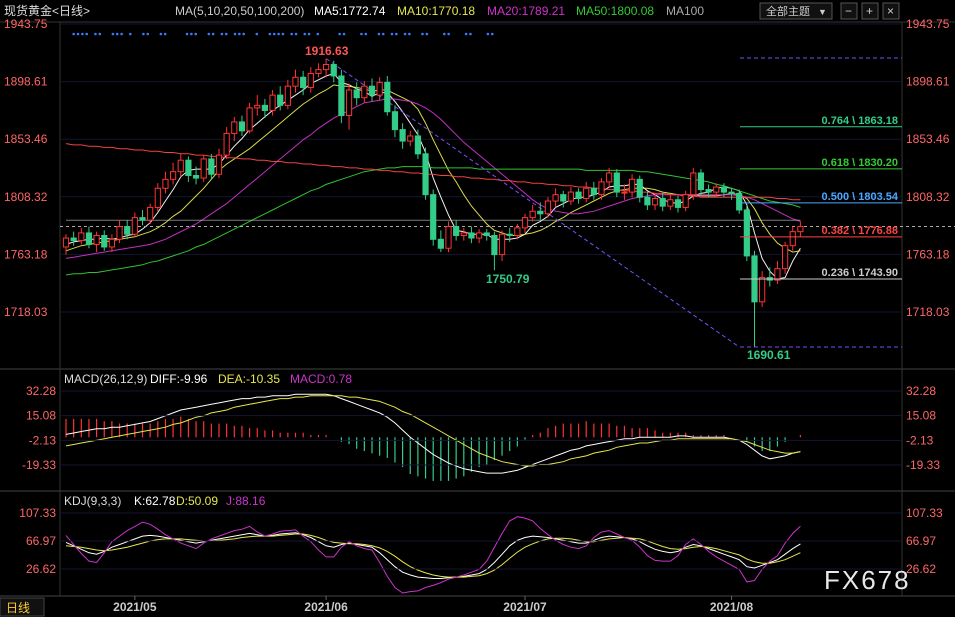  Describe the element at coordinates (890, 11) in the screenshot. I see `close-icon: ×` at that location.